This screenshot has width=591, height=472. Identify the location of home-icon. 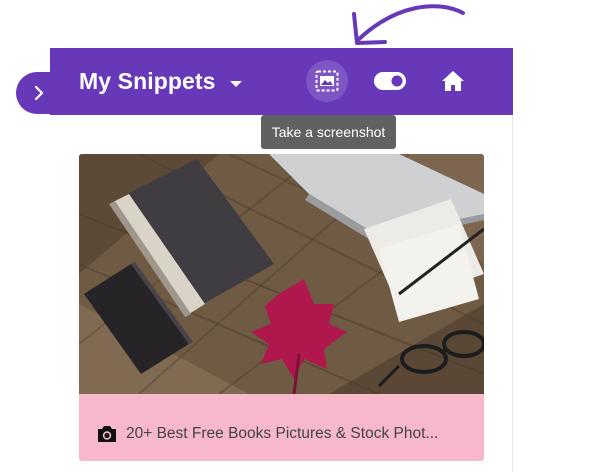
(453, 81).